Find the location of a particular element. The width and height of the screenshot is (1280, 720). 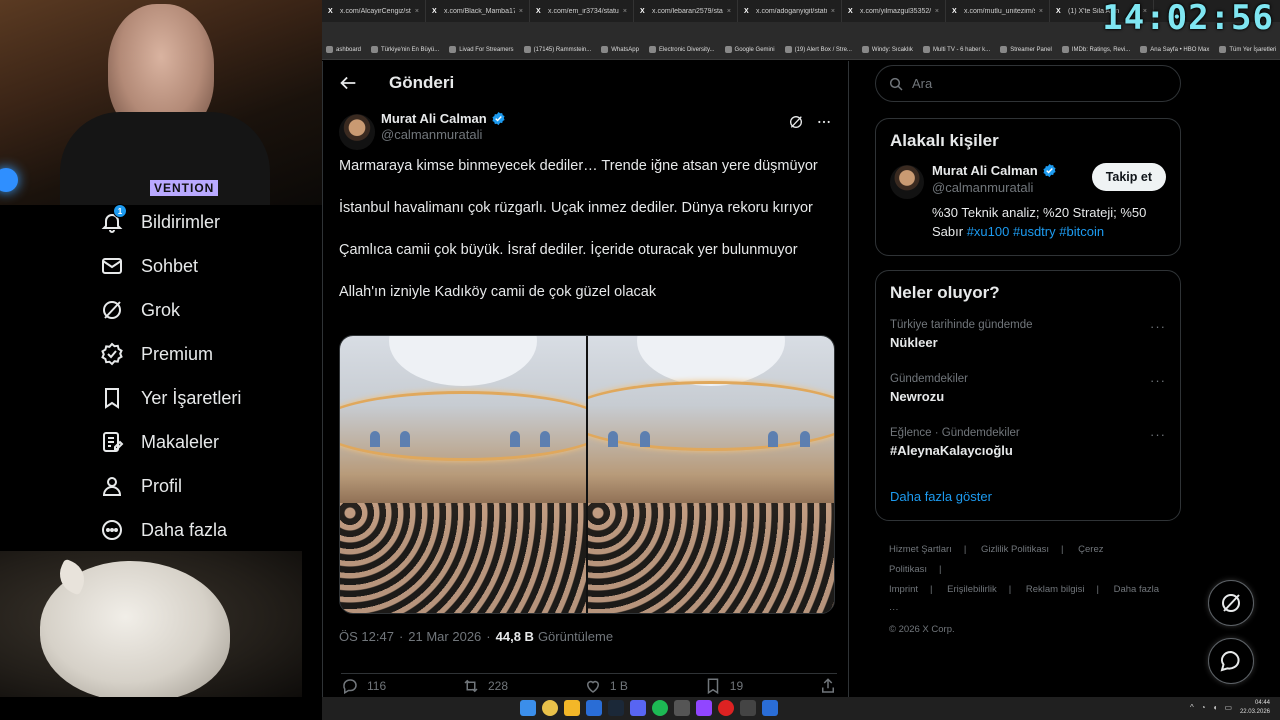

show-more-link: Daha fazla göster is located at coordinates (1028, 496).